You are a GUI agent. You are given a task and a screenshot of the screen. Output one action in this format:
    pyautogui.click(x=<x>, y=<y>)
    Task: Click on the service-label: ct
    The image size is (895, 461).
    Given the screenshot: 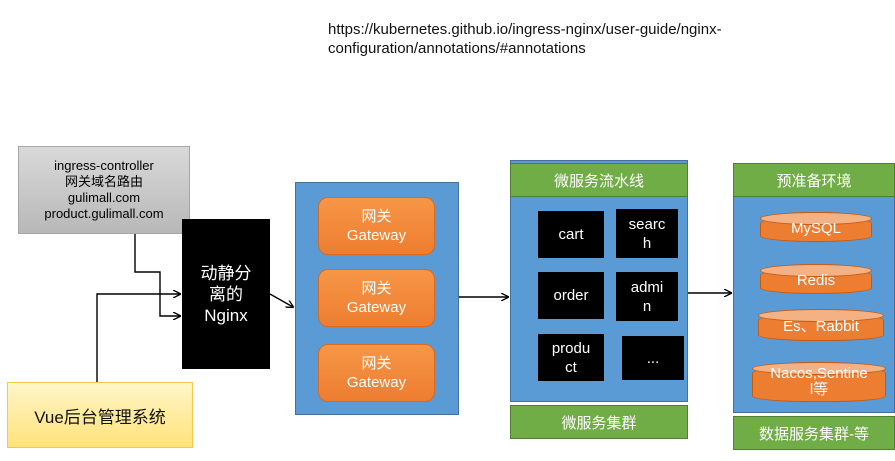 What is the action you would take?
    pyautogui.click(x=571, y=367)
    